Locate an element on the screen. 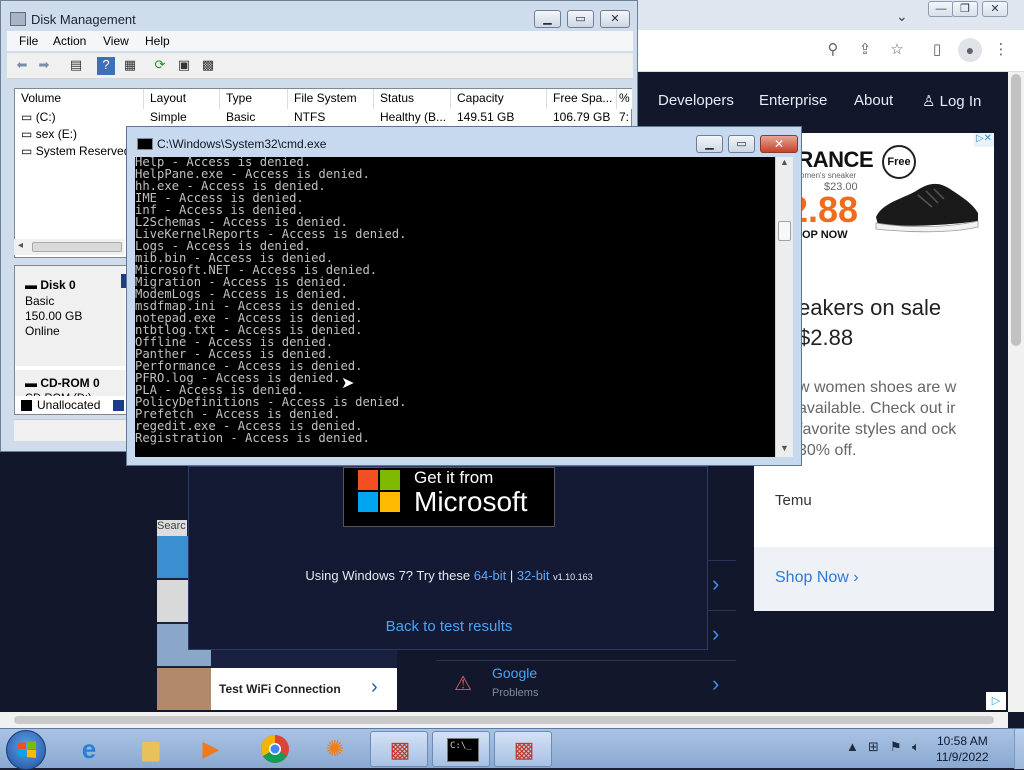  show-hidden-icons: ▲ is located at coordinates (852, 746).